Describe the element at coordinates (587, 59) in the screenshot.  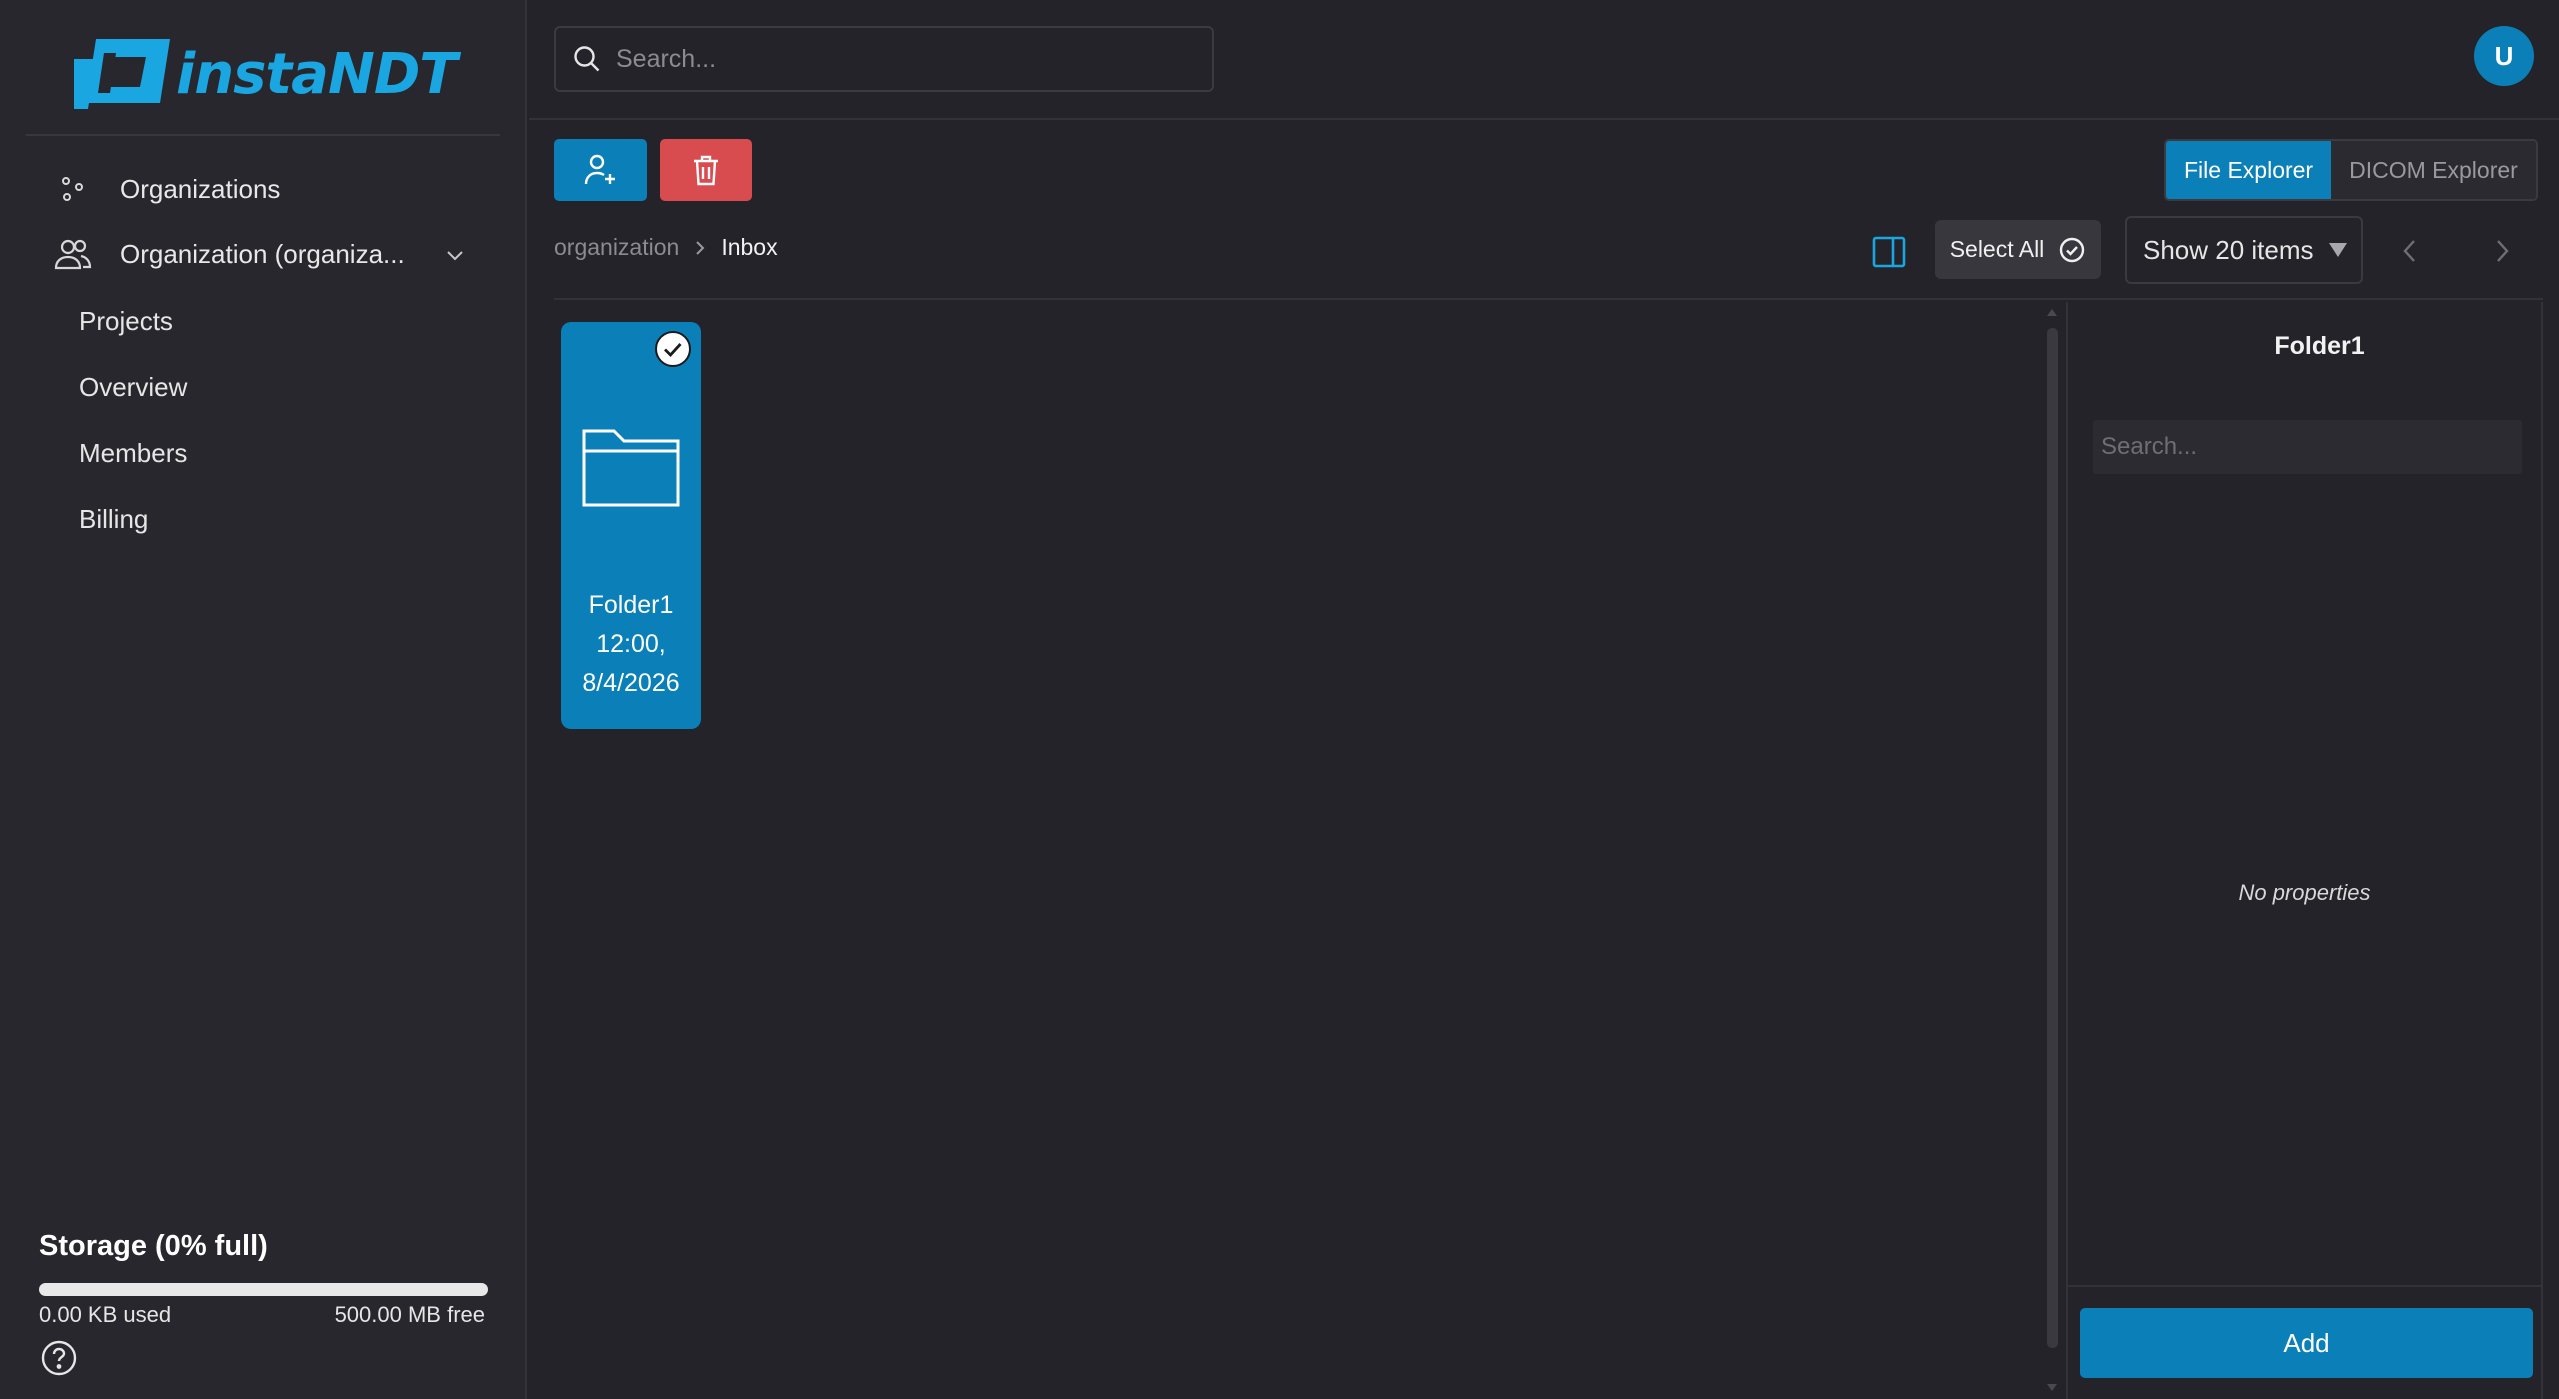
I see `search-icon` at that location.